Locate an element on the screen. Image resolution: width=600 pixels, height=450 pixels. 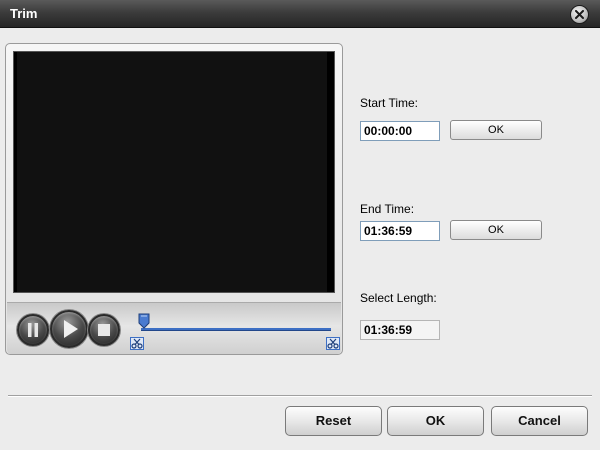
cancel-button: Cancel is located at coordinates (539, 421).